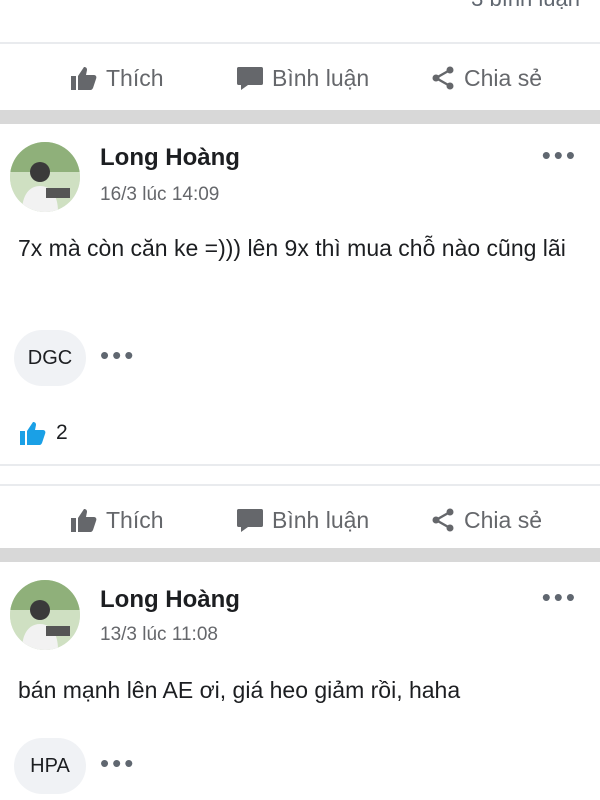  I want to click on like-summary: 2, so click(43, 433).